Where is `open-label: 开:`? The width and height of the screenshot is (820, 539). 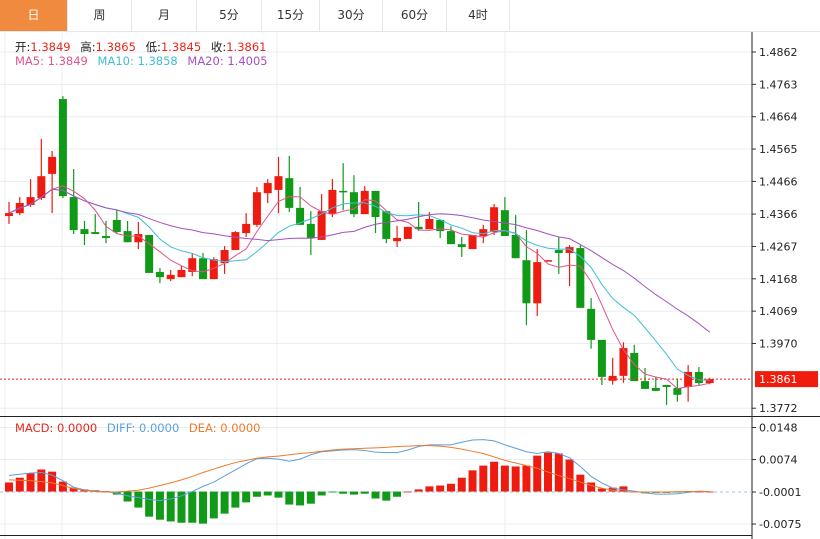 open-label: 开: is located at coordinates (23, 47).